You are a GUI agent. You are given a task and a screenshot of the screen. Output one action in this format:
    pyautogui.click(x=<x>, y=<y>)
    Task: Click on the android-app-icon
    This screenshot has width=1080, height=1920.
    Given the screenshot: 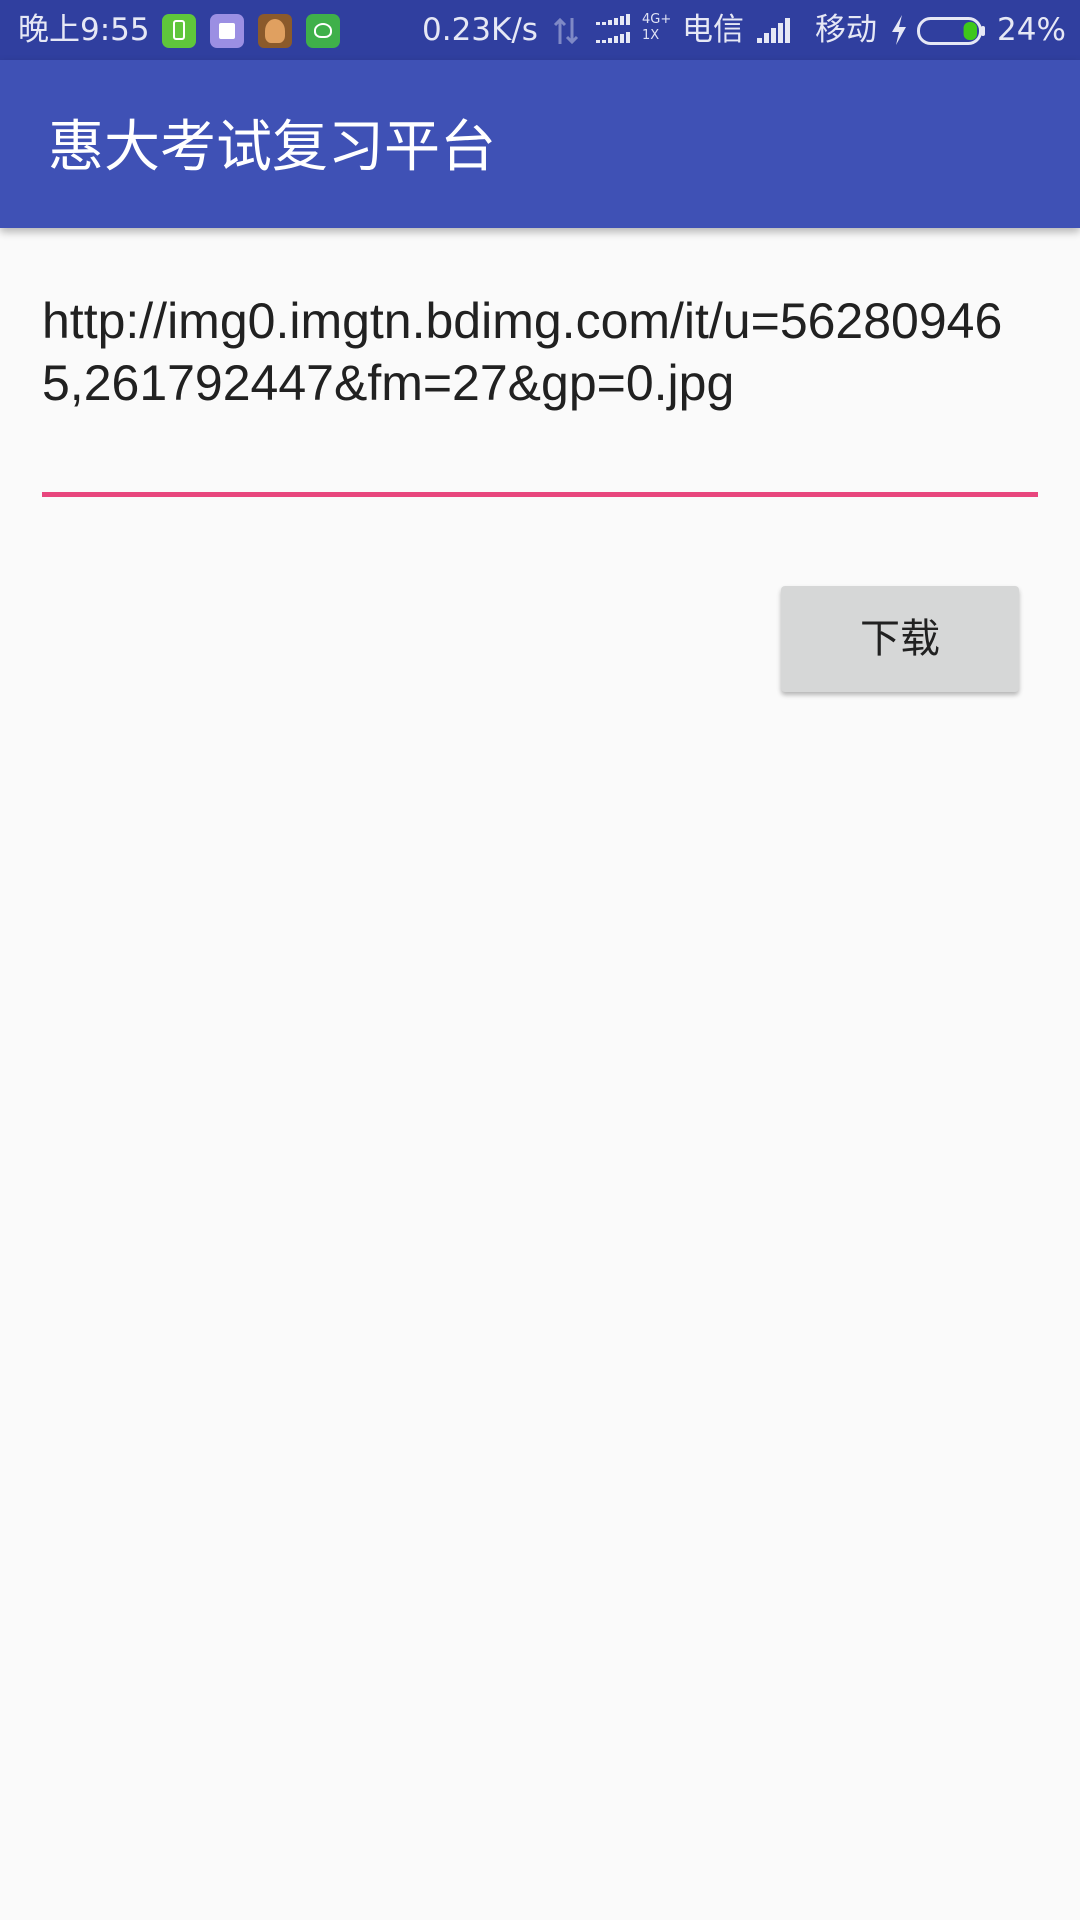 What is the action you would take?
    pyautogui.click(x=323, y=31)
    